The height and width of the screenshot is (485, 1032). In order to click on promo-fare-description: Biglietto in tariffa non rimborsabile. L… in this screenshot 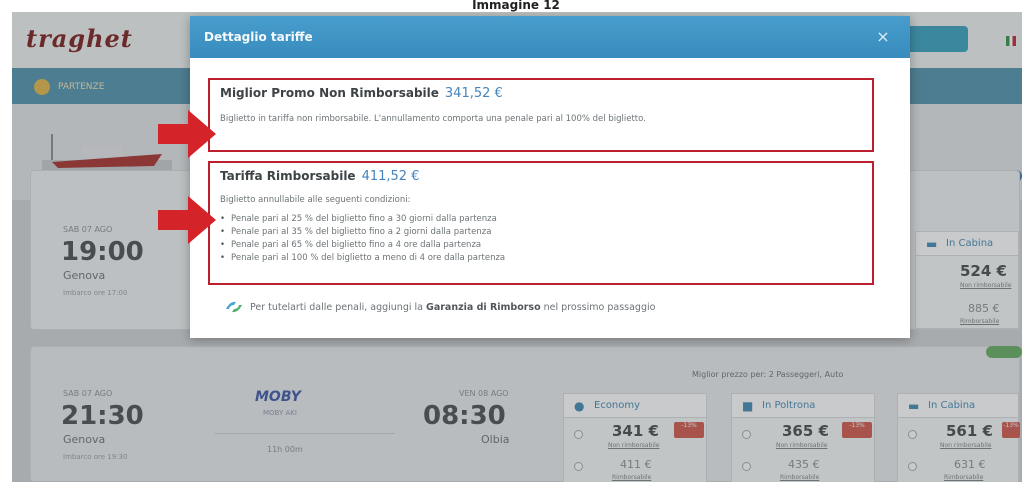, I will do `click(433, 119)`.